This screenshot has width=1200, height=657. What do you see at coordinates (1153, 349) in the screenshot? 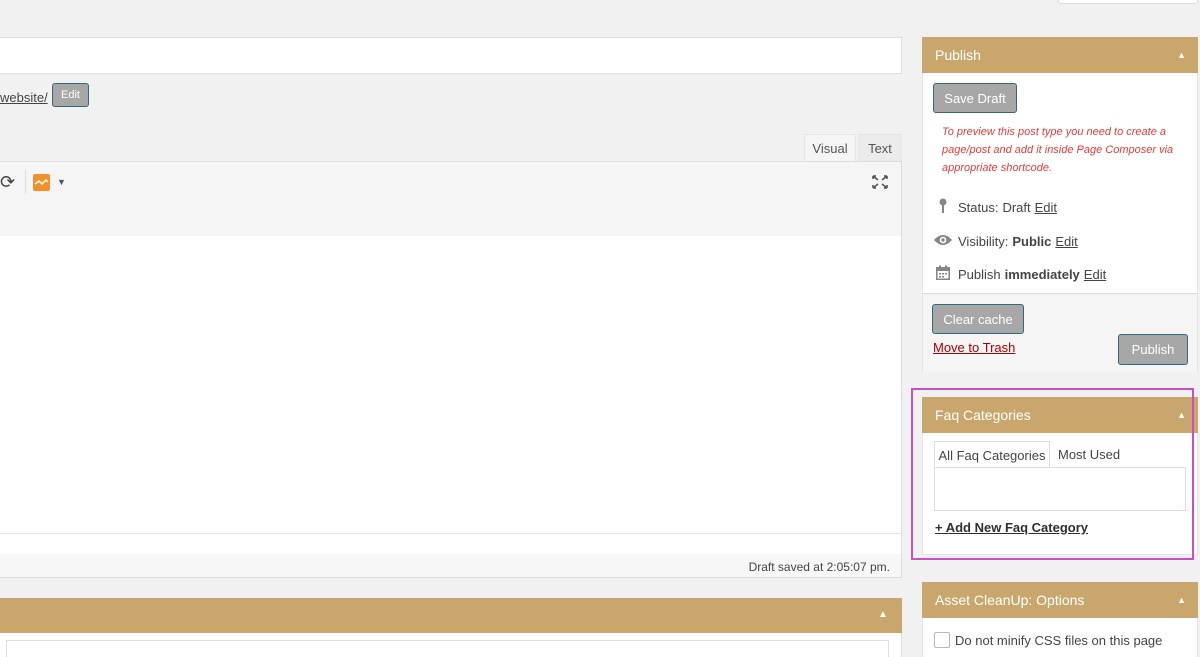
I see `publish-button: Publish` at bounding box center [1153, 349].